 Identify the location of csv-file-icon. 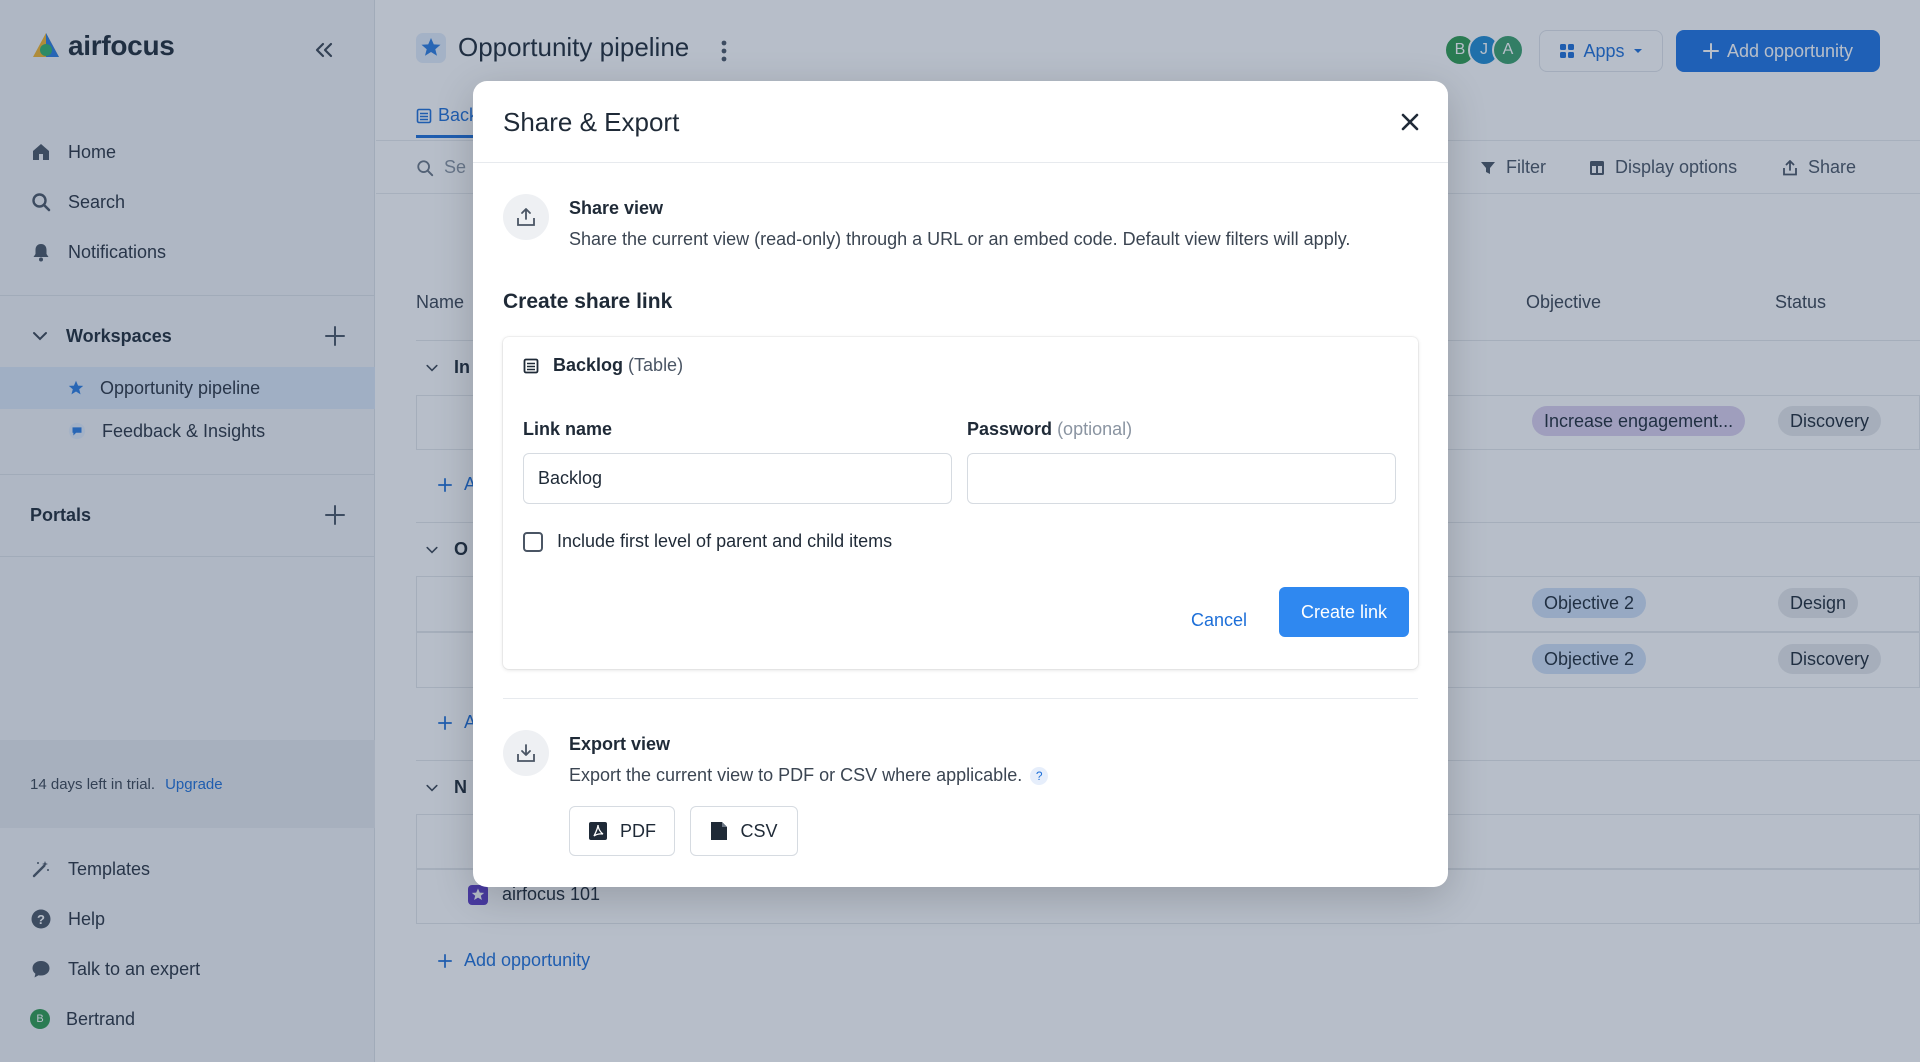
(719, 831).